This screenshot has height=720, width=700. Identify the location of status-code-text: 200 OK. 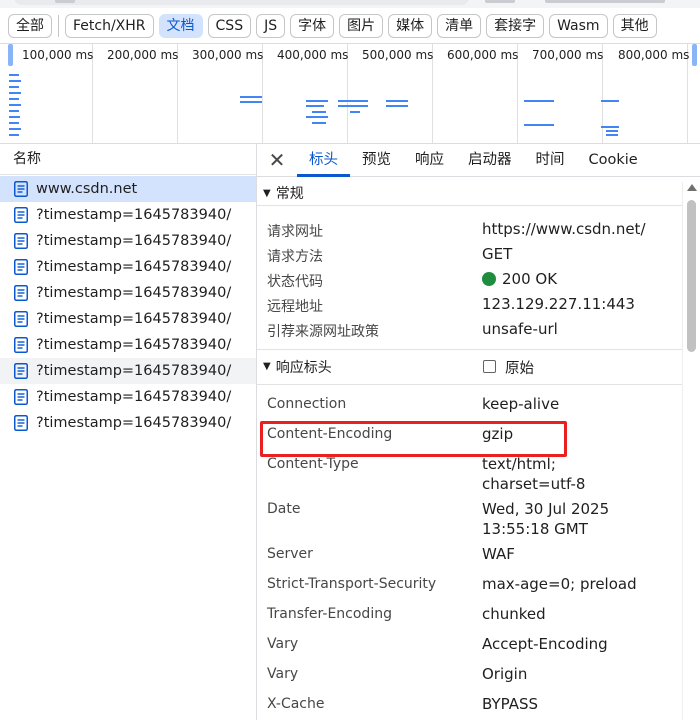
(530, 279).